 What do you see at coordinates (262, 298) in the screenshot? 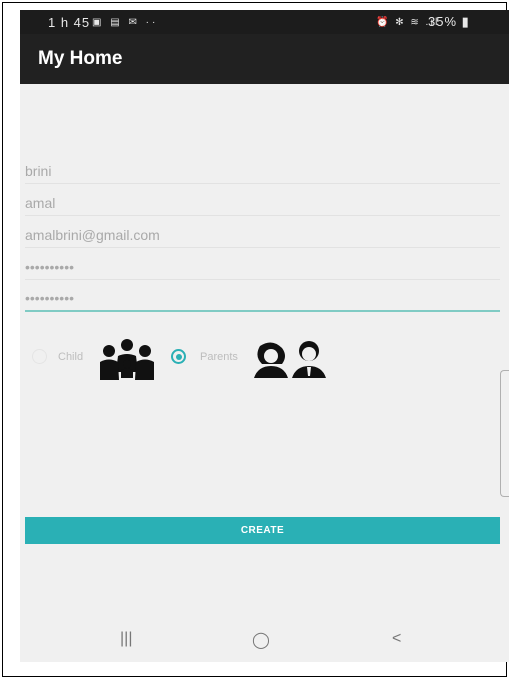
I see `confirm-password-field: ••••••••••` at bounding box center [262, 298].